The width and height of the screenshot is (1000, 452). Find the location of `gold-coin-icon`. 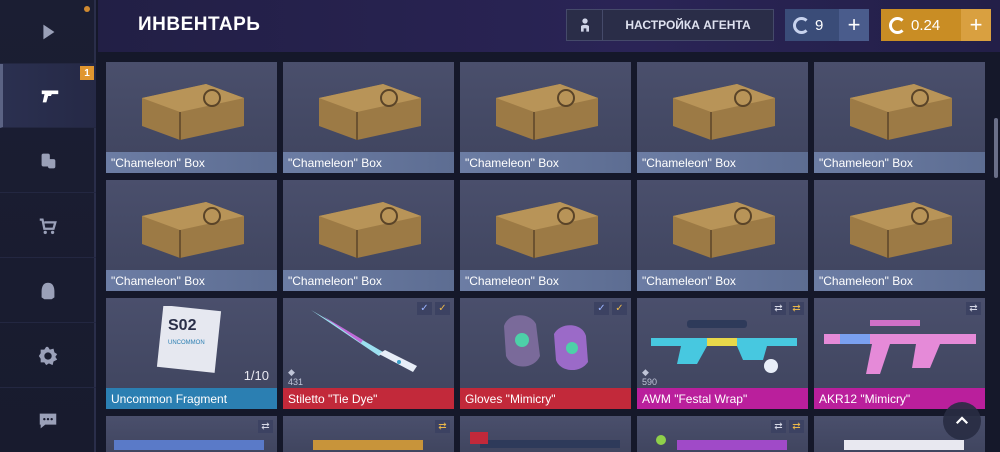

gold-coin-icon is located at coordinates (897, 25).